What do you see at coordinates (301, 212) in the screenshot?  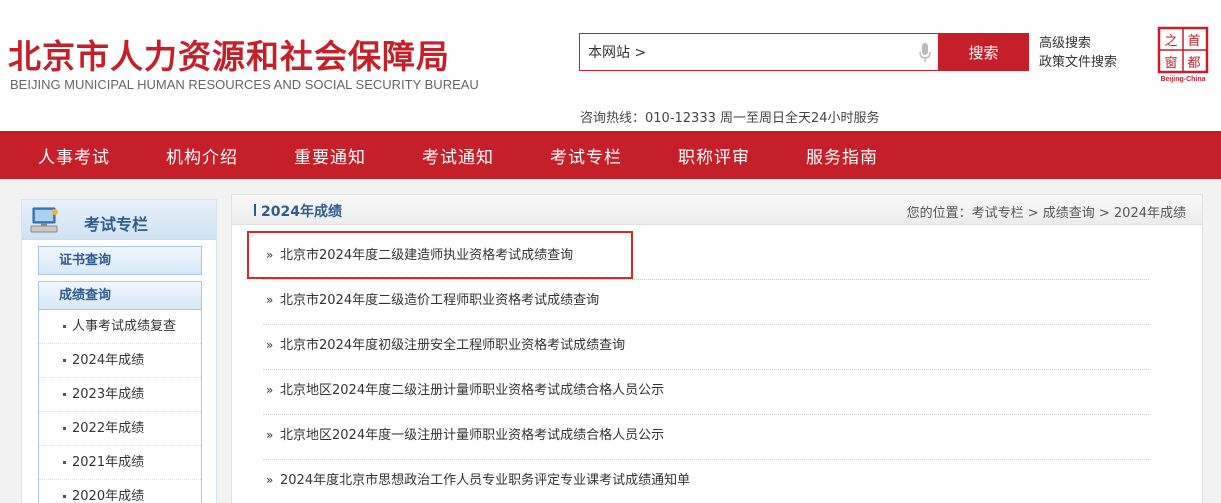 I see `section-title: 2024年成绩` at bounding box center [301, 212].